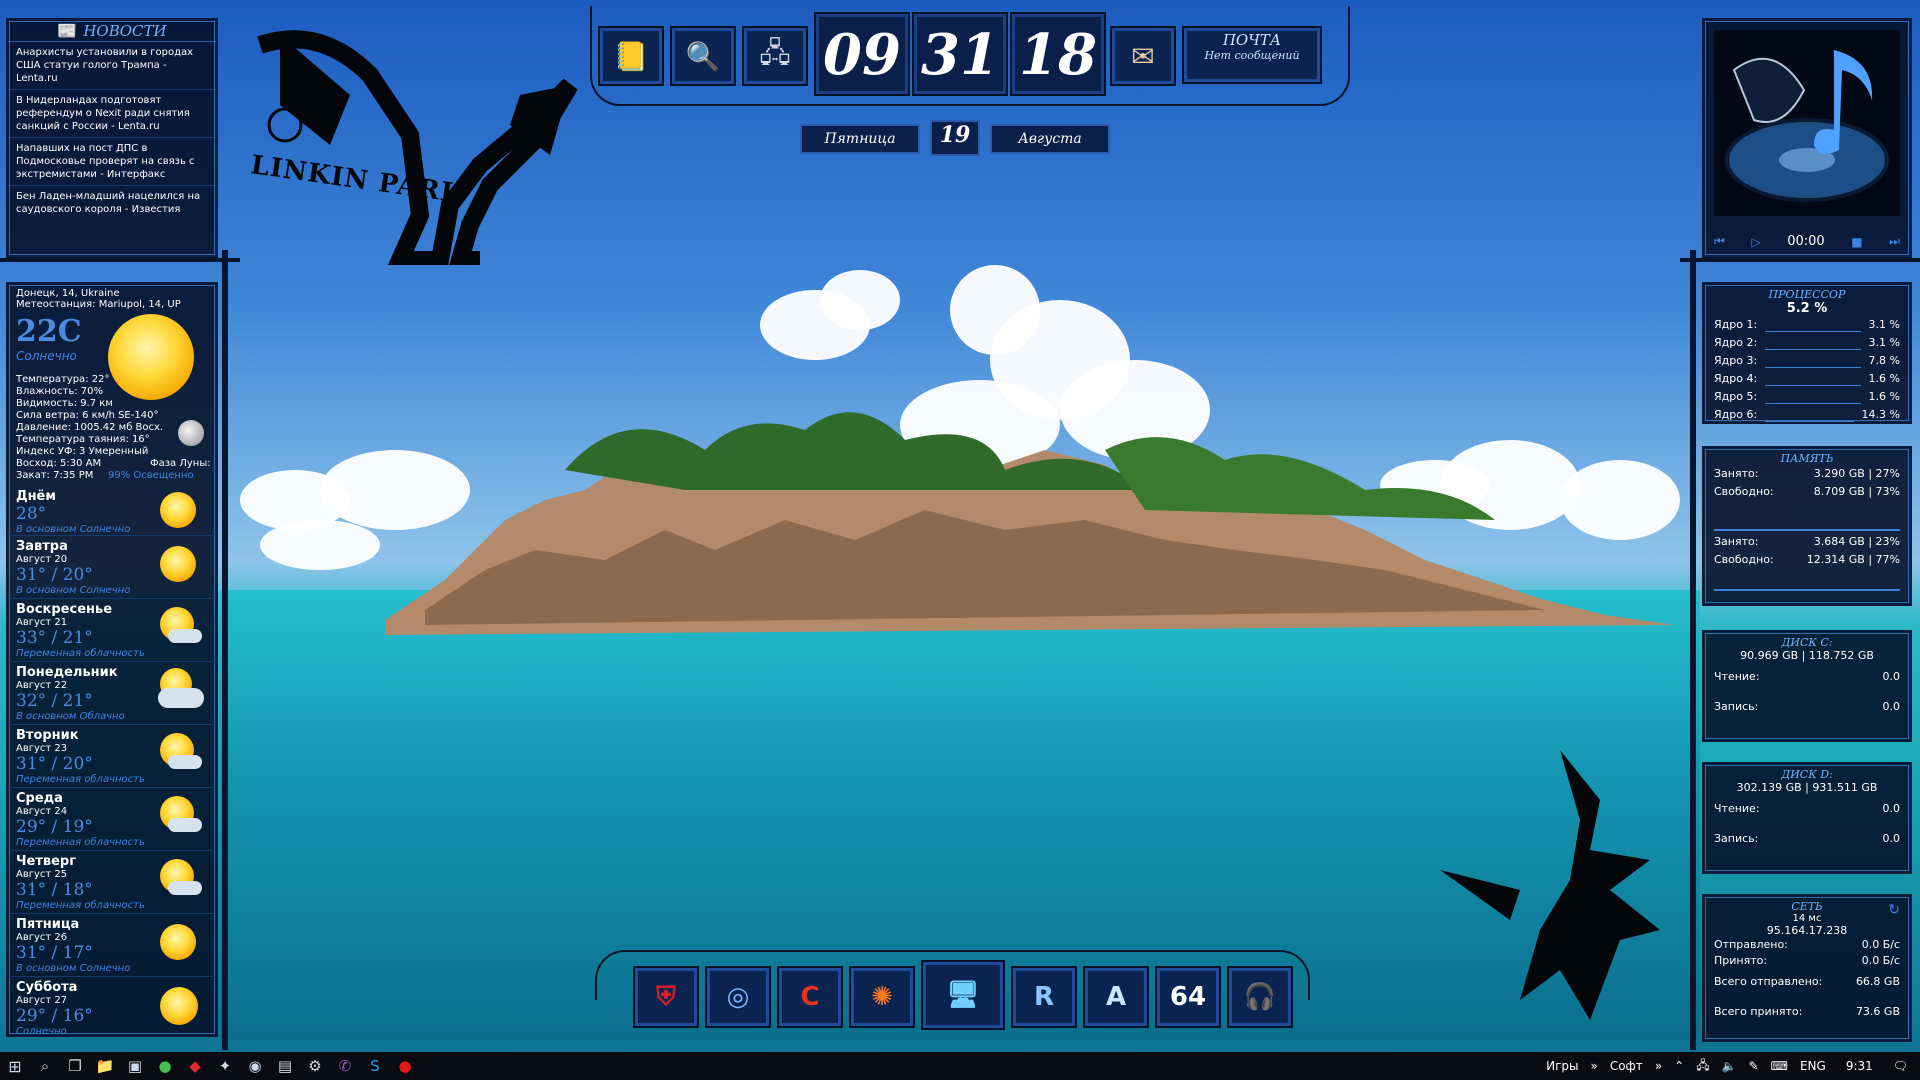 The width and height of the screenshot is (1920, 1080). Describe the element at coordinates (963, 995) in the screenshot. I see `dock-item: 🖥` at that location.